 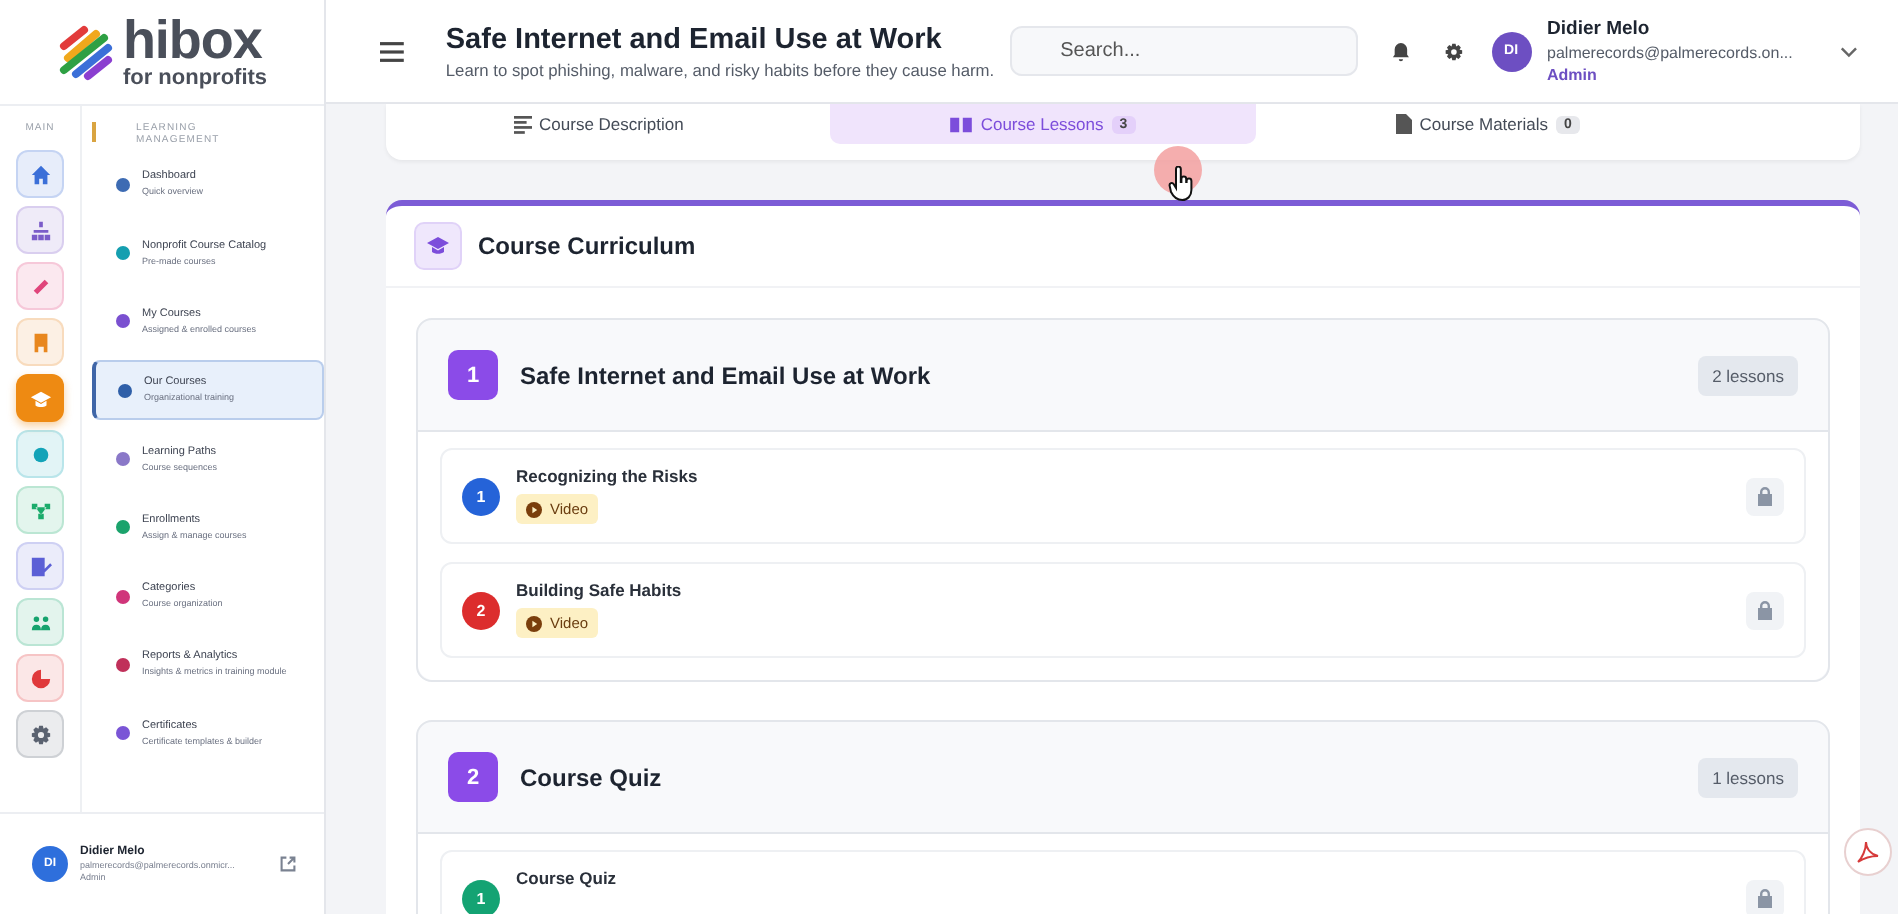 I want to click on pdf-icon, so click(x=1868, y=852).